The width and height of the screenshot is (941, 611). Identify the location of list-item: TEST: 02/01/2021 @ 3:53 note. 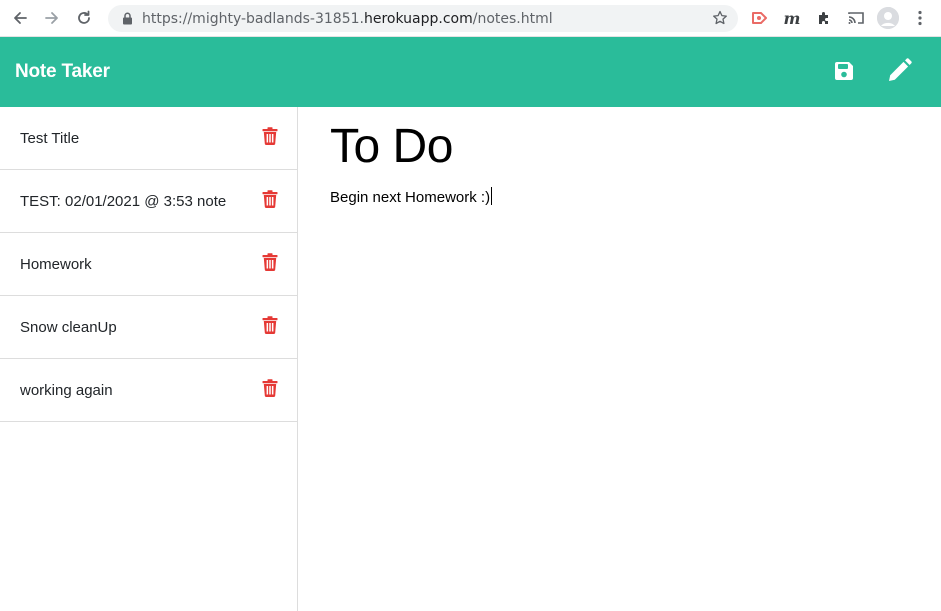
(148, 201).